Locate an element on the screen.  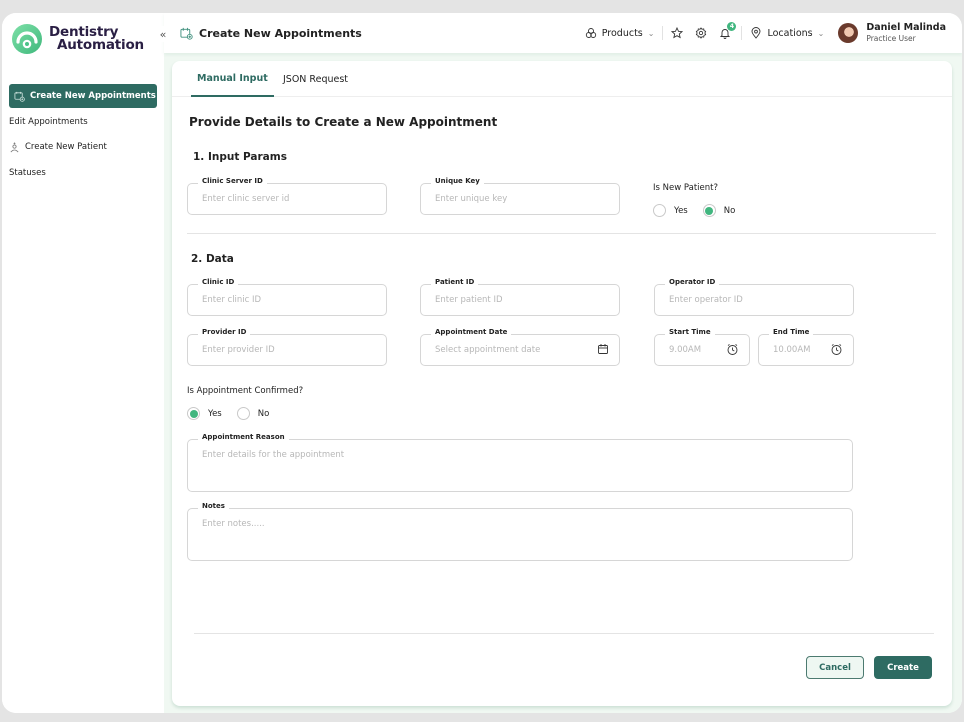
start-time-field: Start Time 9.00AM is located at coordinates (702, 347).